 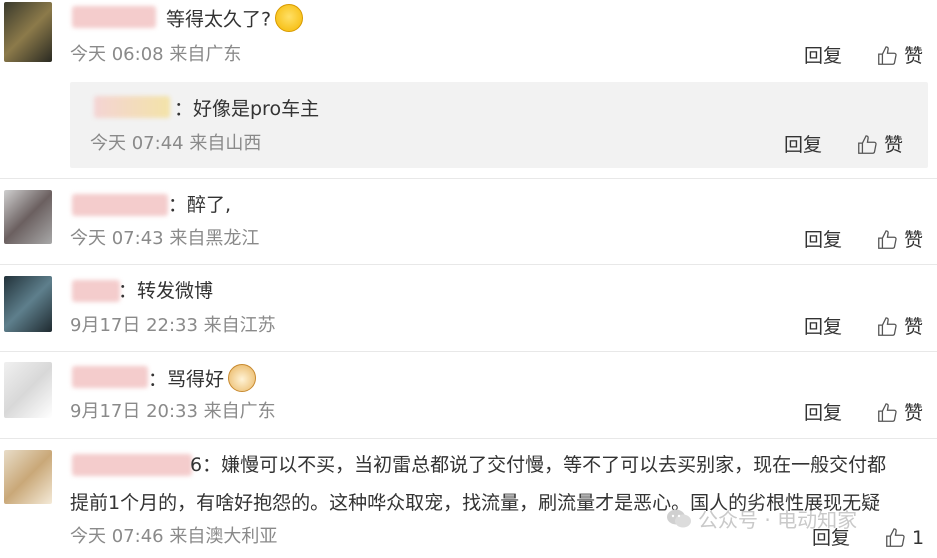 What do you see at coordinates (165, 238) in the screenshot?
I see `comment-meta: 今天 07:43 来自黑龙江` at bounding box center [165, 238].